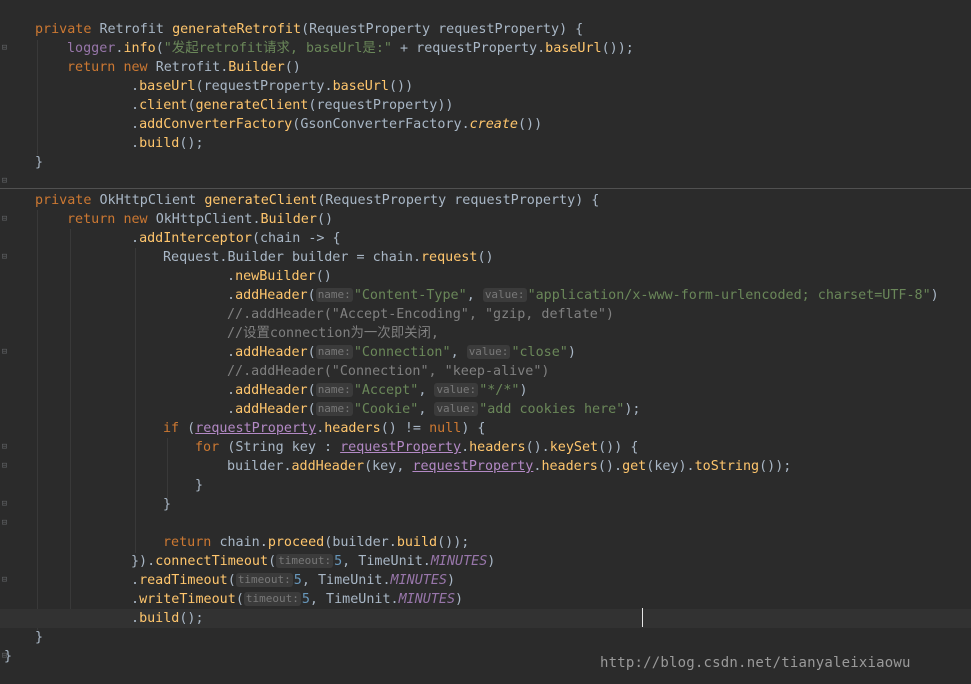 Image resolution: width=971 pixels, height=684 pixels. What do you see at coordinates (275, 276) in the screenshot?
I see `method-name: newBuilder` at bounding box center [275, 276].